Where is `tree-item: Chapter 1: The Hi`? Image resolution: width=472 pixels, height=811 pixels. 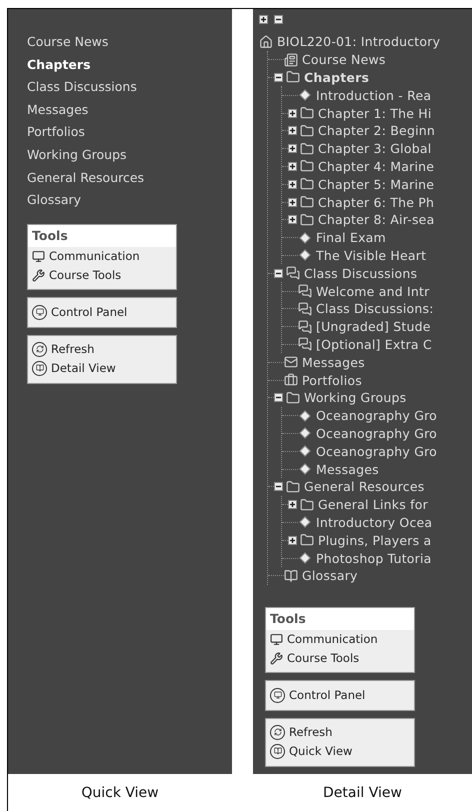
tree-item: Chapter 1: The Hi is located at coordinates (375, 113).